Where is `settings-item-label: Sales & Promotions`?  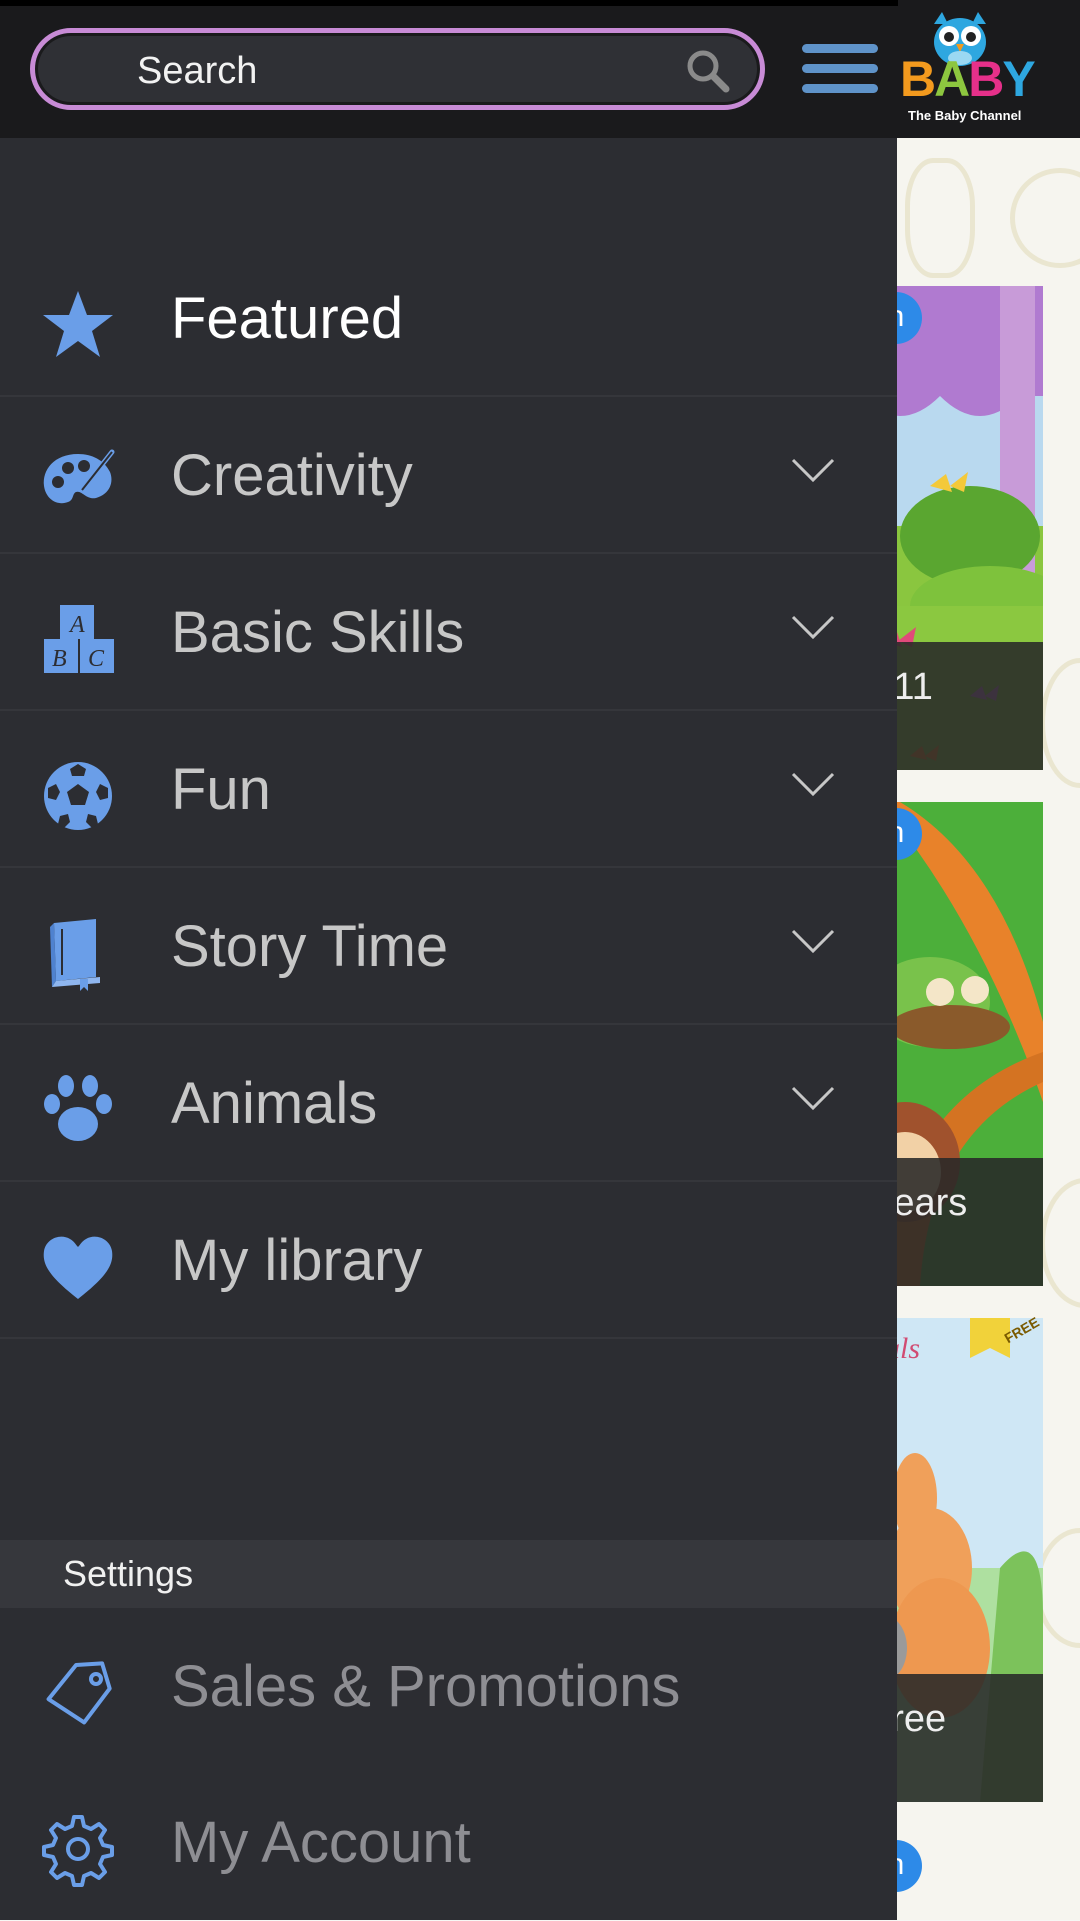
settings-item-label: Sales & Promotions is located at coordinates (426, 1686).